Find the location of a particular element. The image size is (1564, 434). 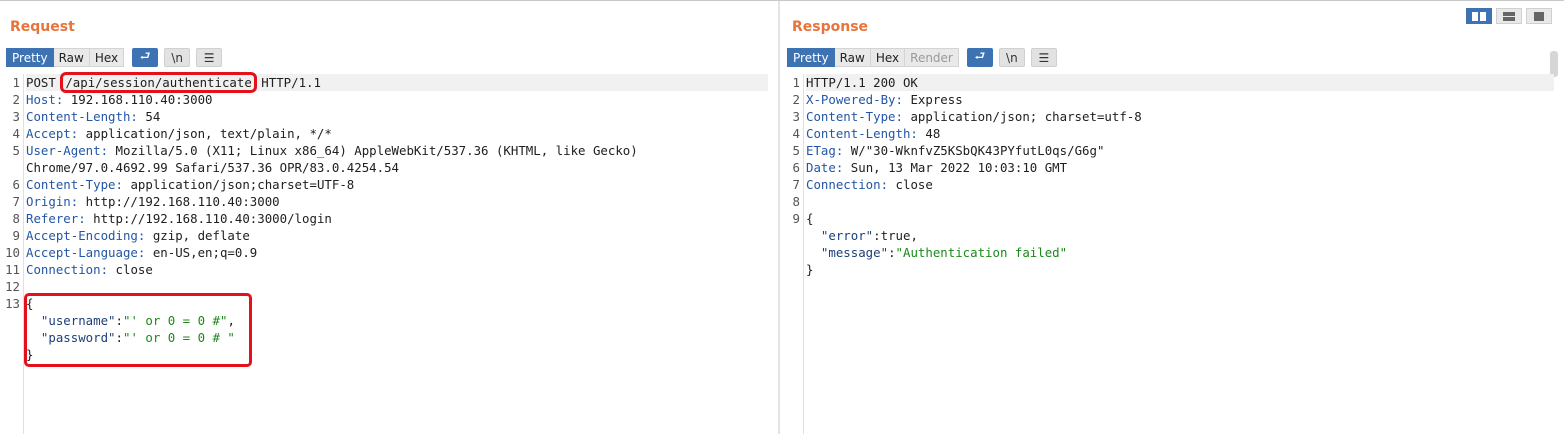

request-title: Request is located at coordinates (42, 27).